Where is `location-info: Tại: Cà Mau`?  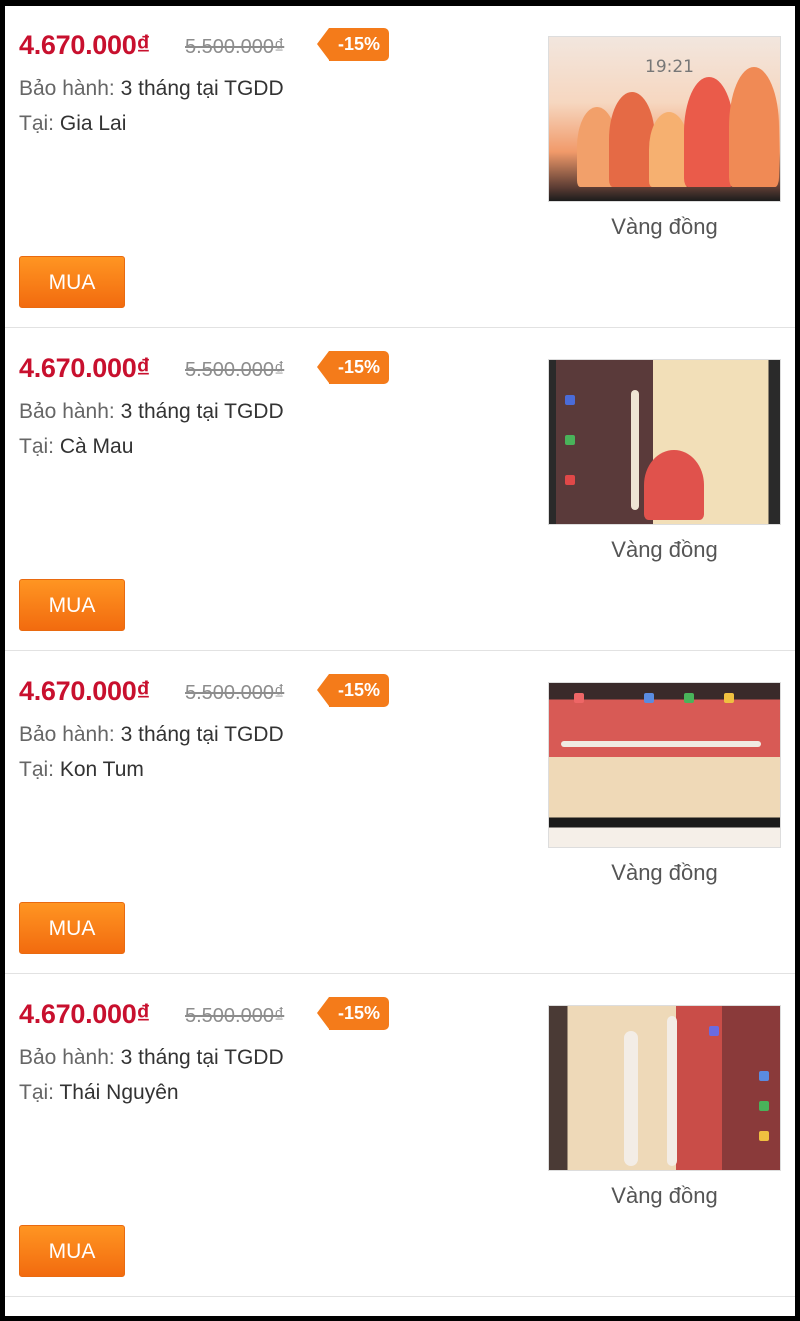 location-info: Tại: Cà Mau is located at coordinates (76, 447).